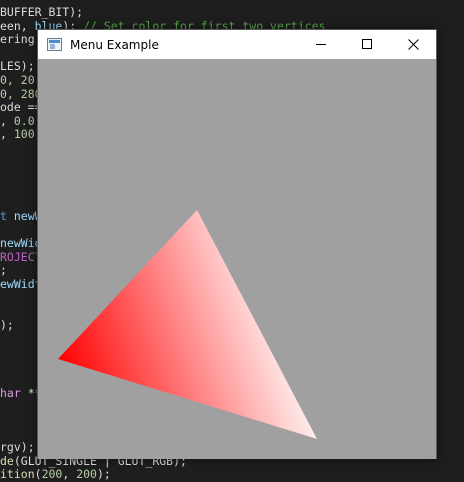 Image resolution: width=464 pixels, height=482 pixels. Describe the element at coordinates (21, 93) in the screenshot. I see `code-token: 0, 280` at that location.